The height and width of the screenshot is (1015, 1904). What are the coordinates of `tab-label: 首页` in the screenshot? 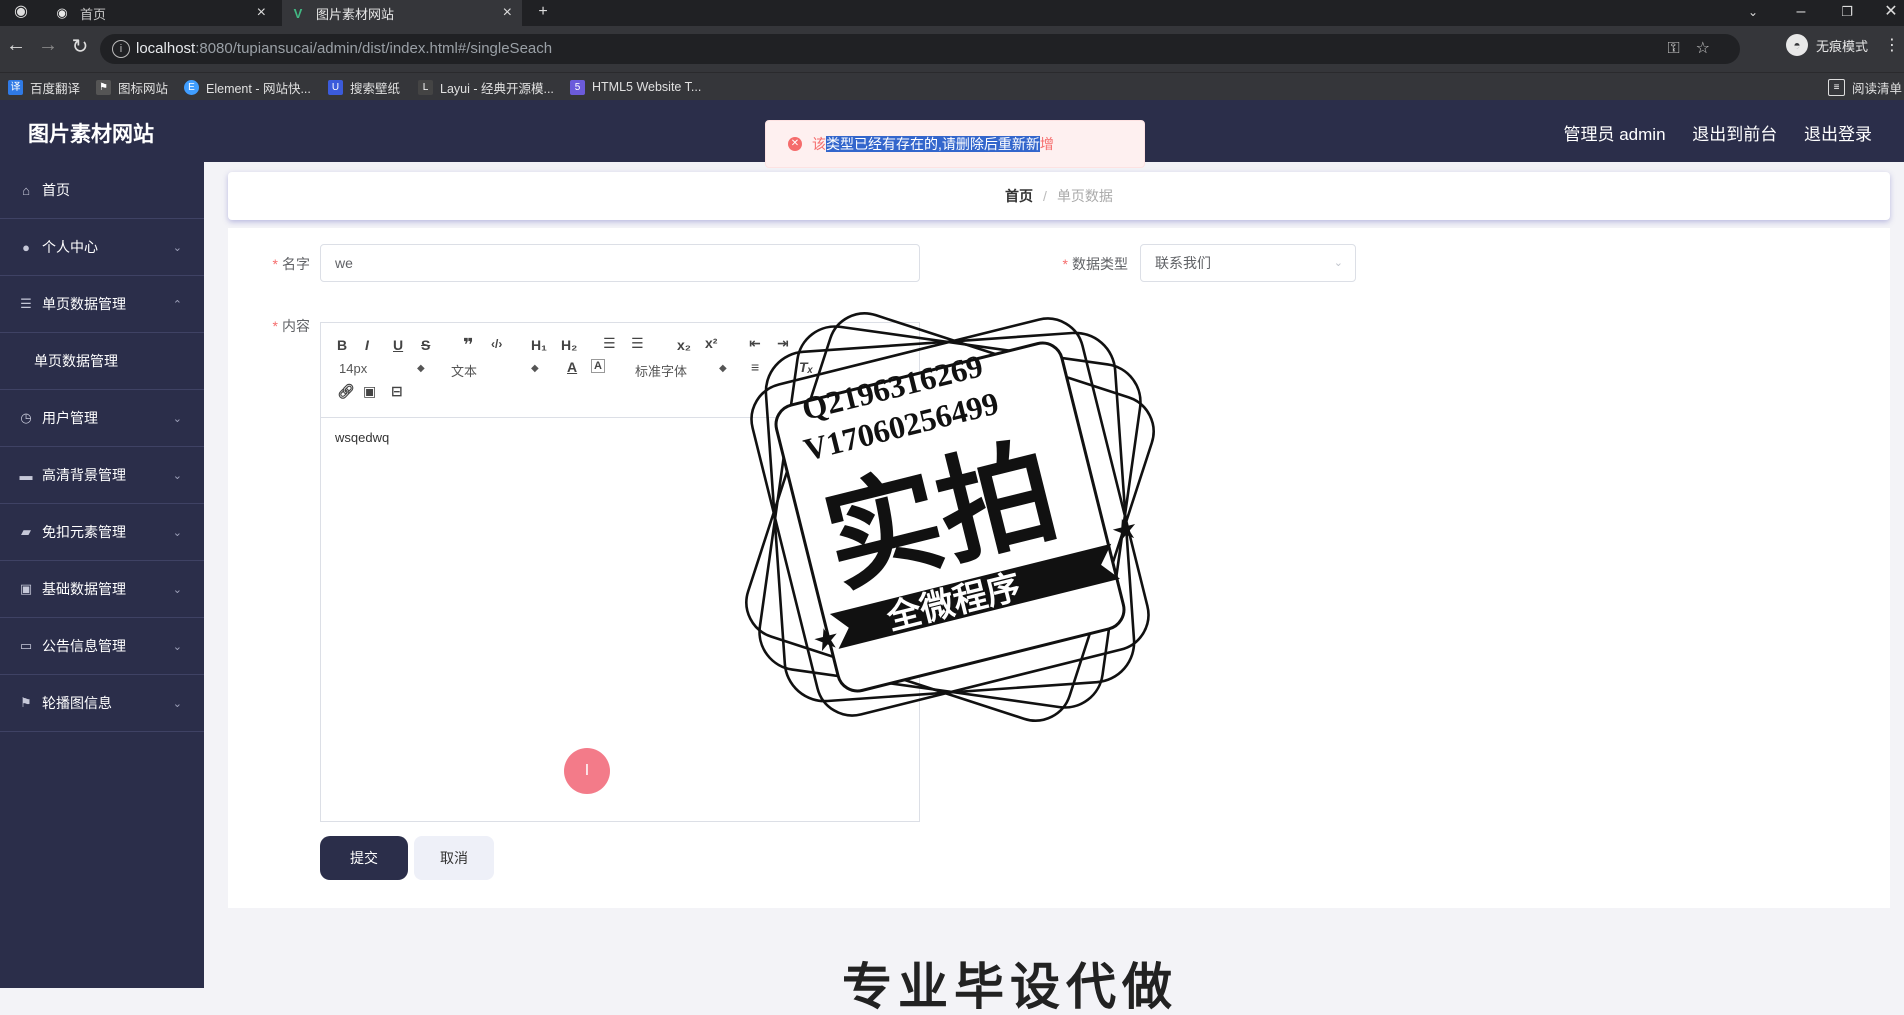 It's located at (93, 14).